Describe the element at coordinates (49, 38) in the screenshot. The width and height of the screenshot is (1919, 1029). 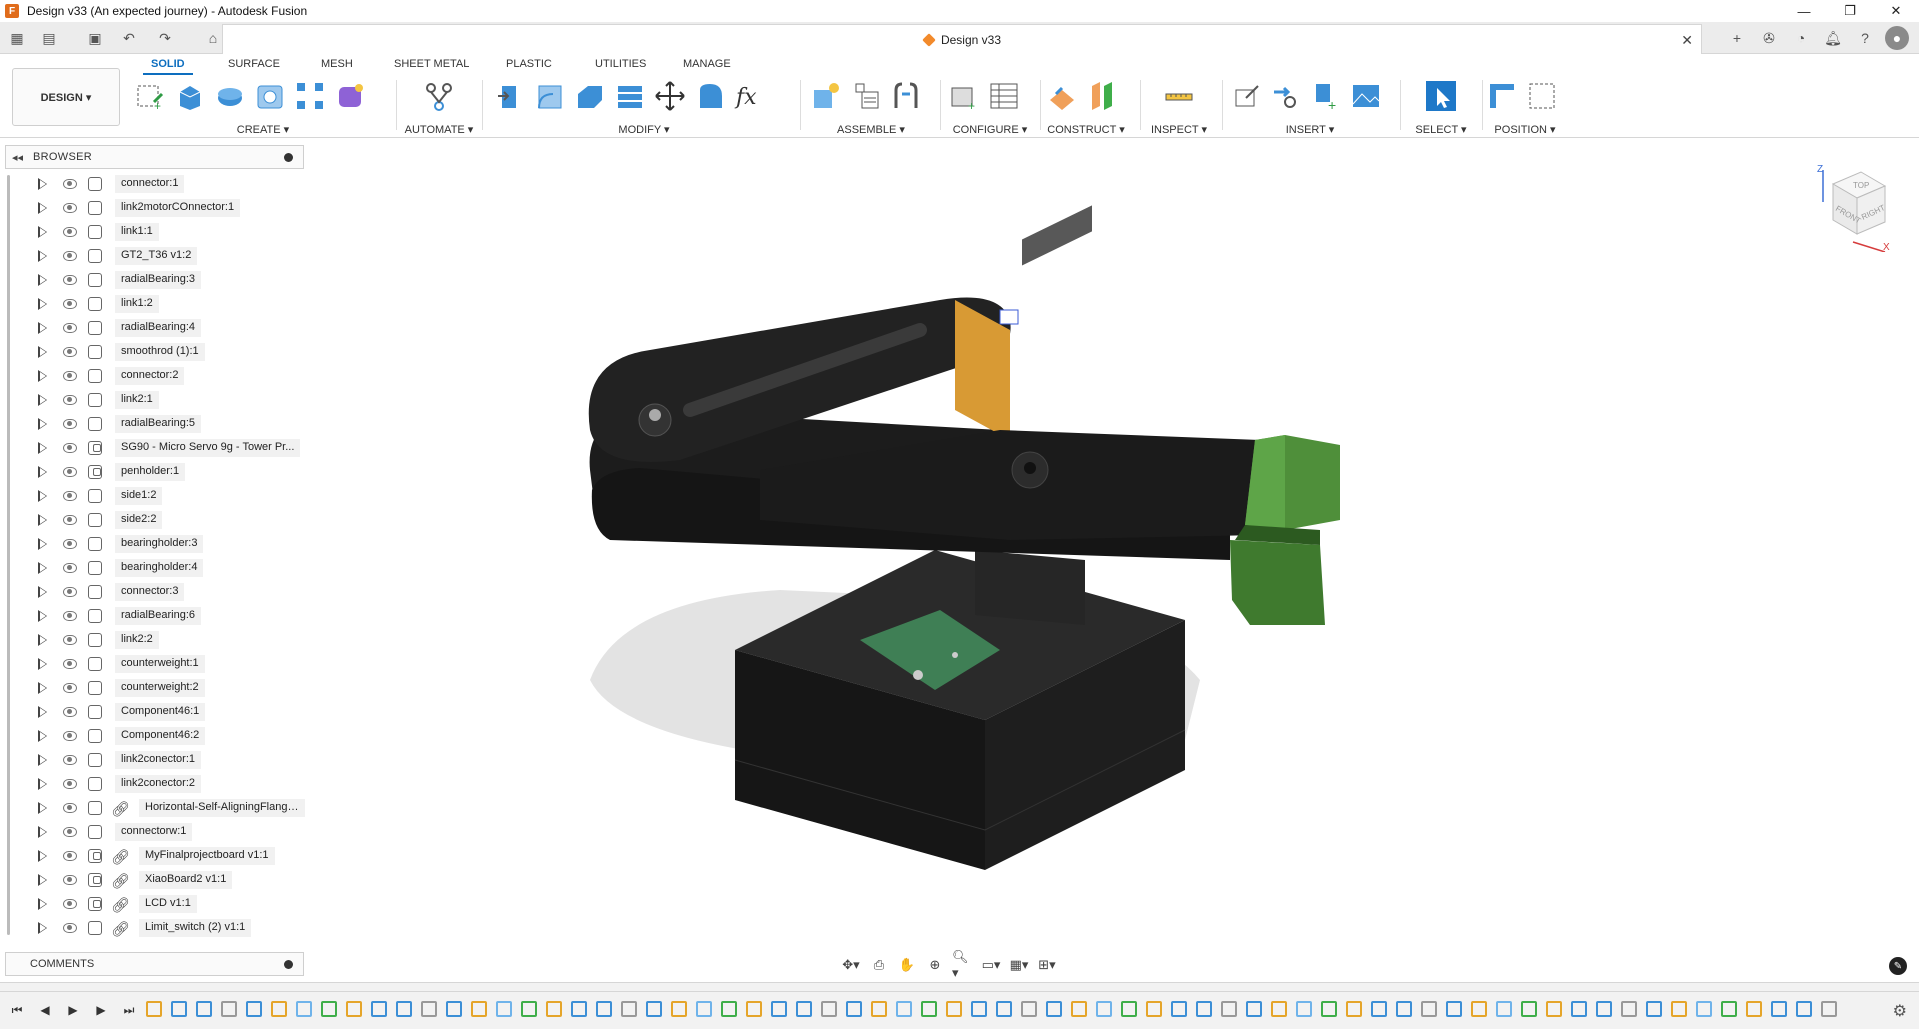
I see `file-menu-icon: ▤` at that location.